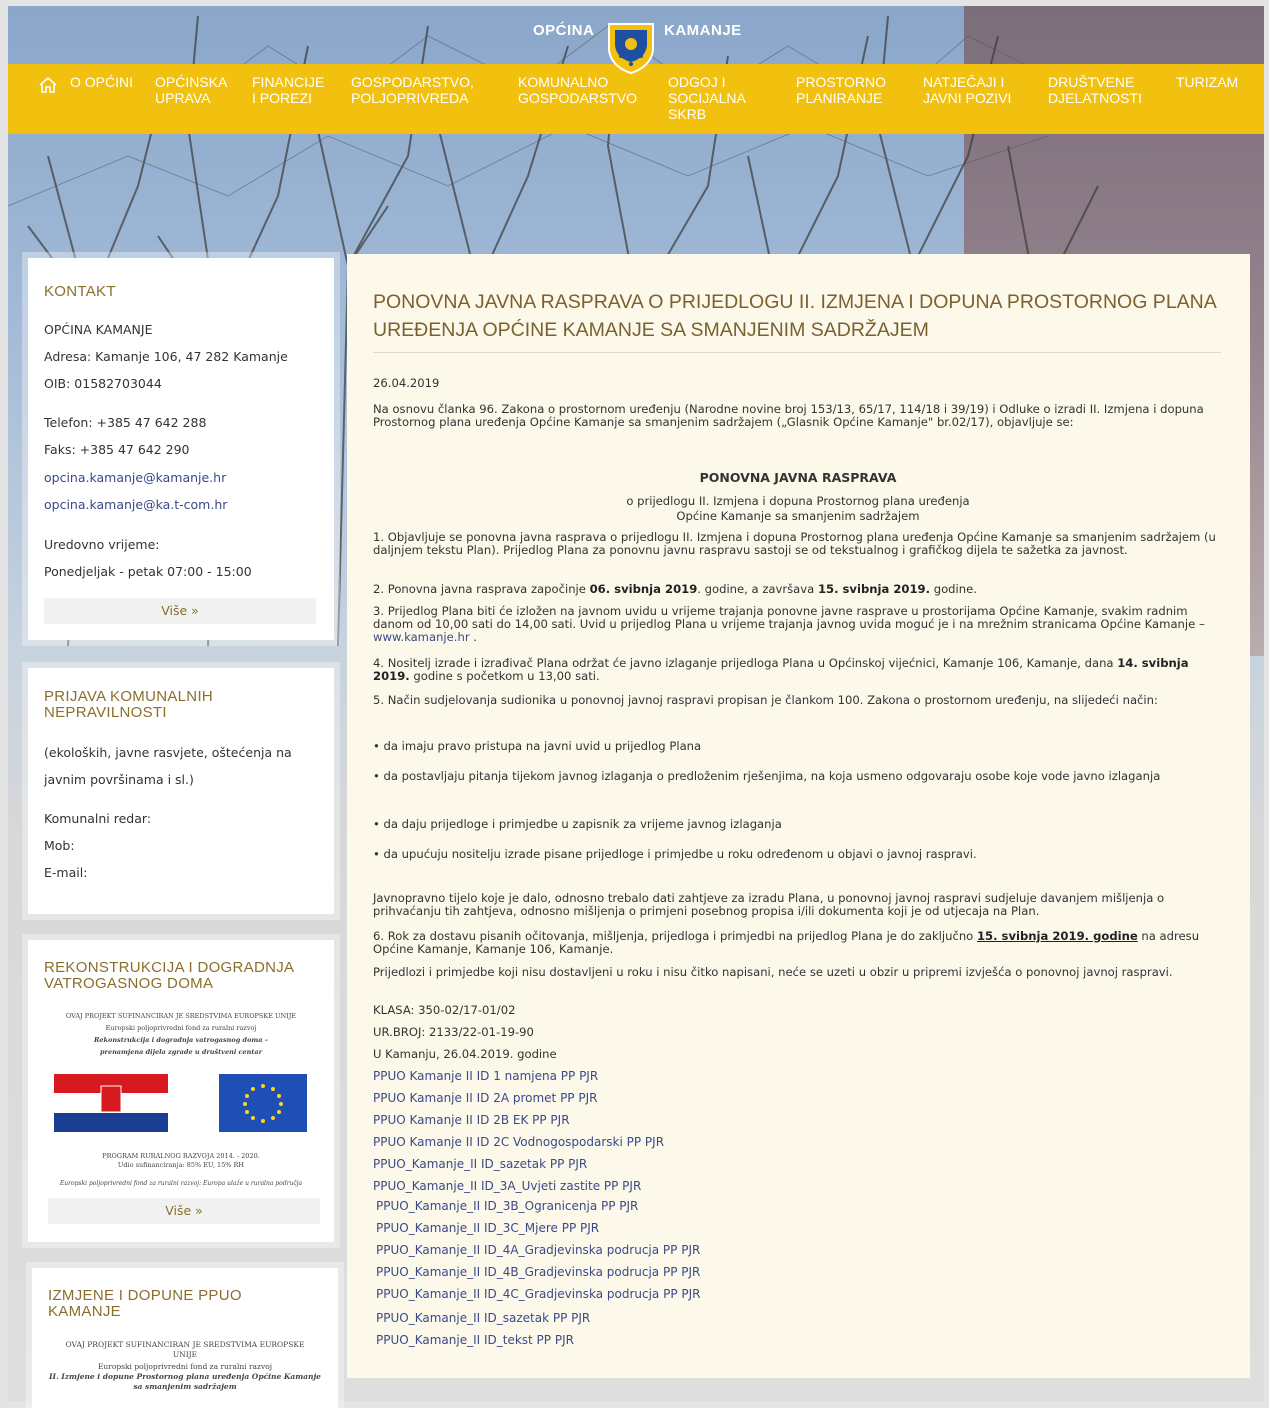  I want to click on nav-prostorno: PROSTORNO PLANIRANJE, so click(841, 90).